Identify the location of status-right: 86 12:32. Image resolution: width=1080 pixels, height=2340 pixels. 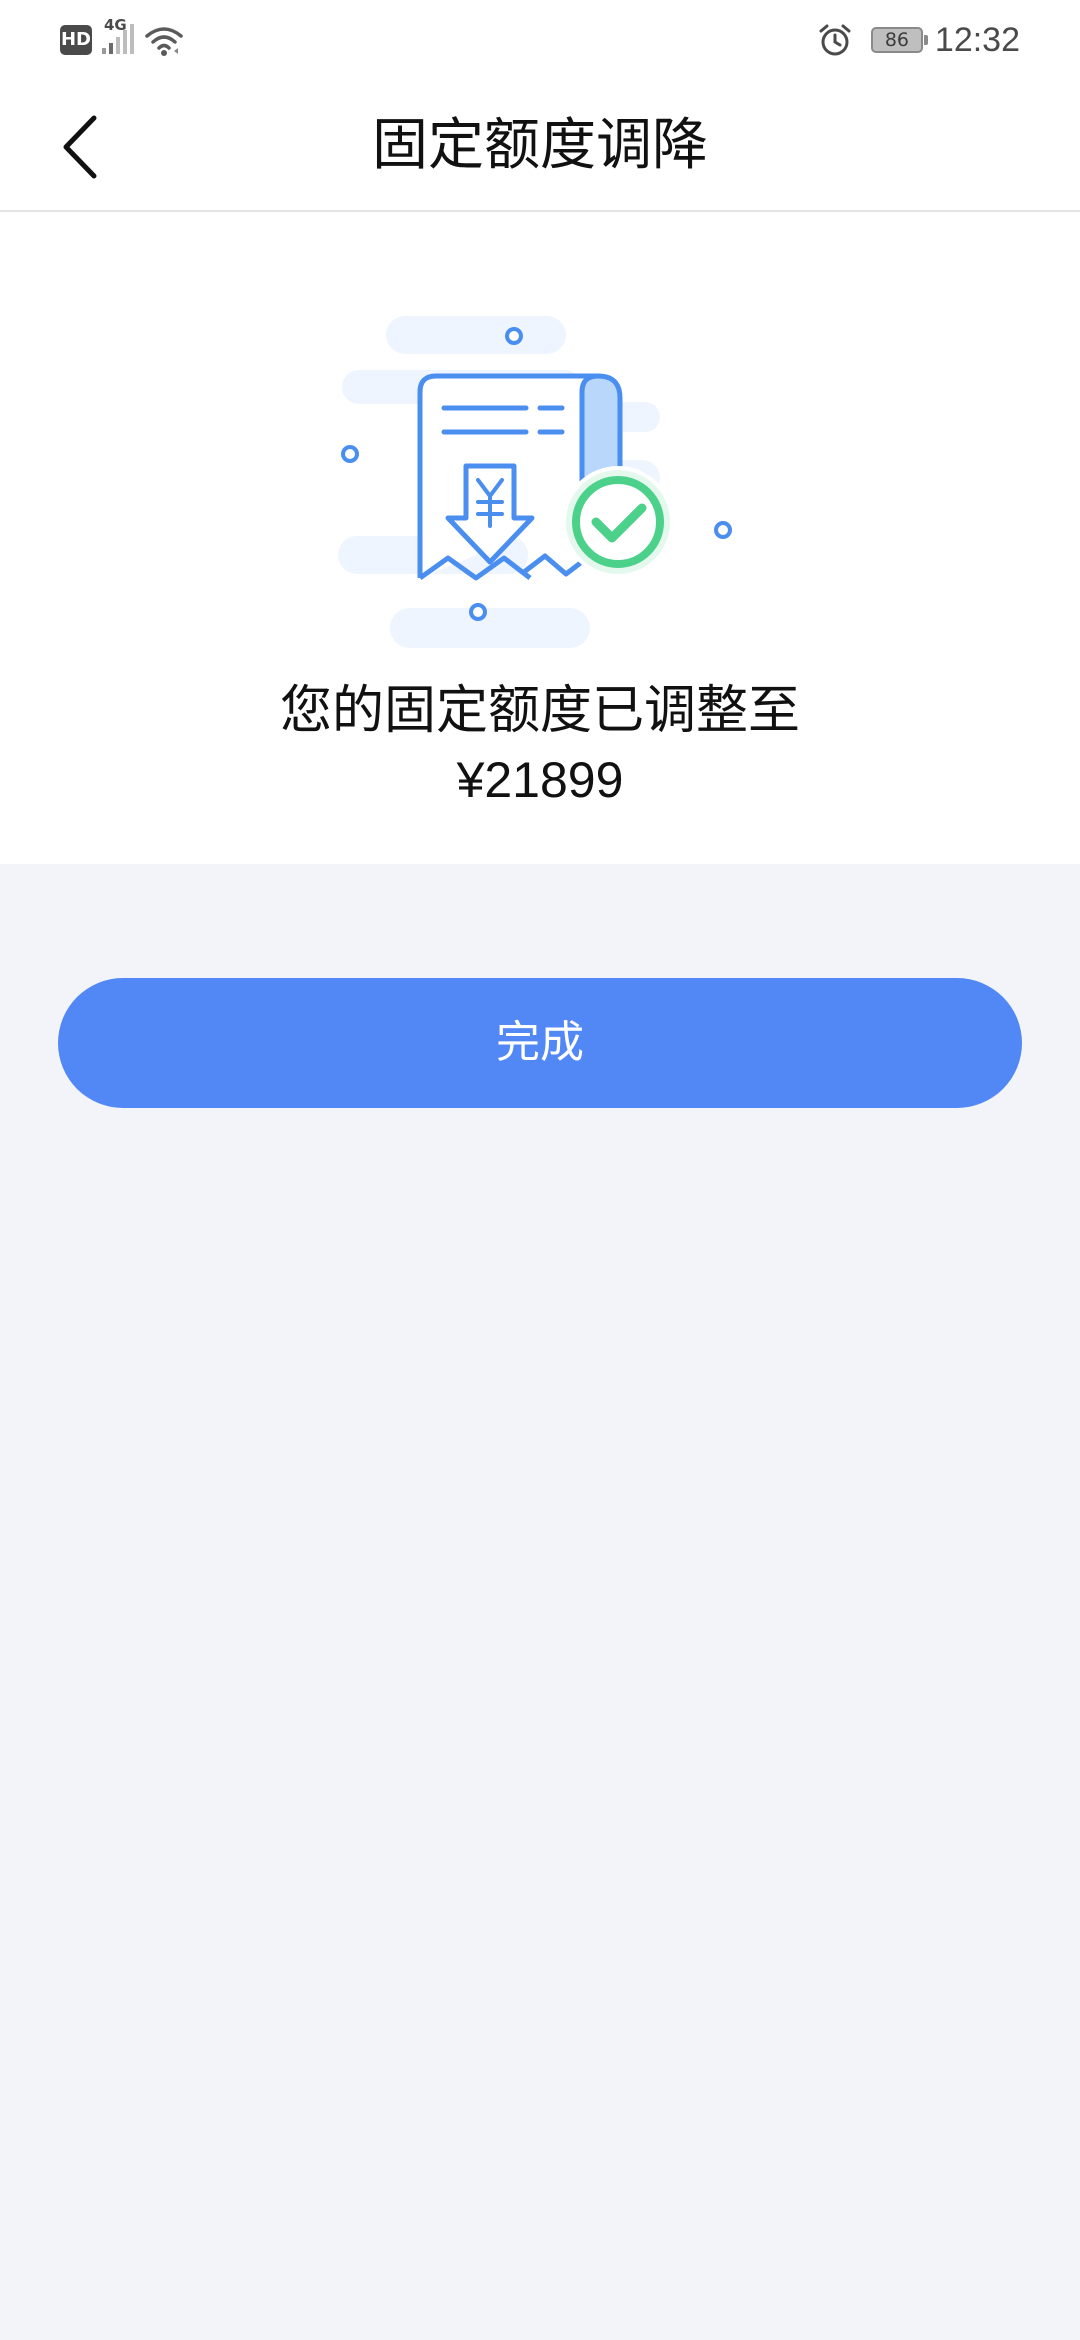
(918, 40).